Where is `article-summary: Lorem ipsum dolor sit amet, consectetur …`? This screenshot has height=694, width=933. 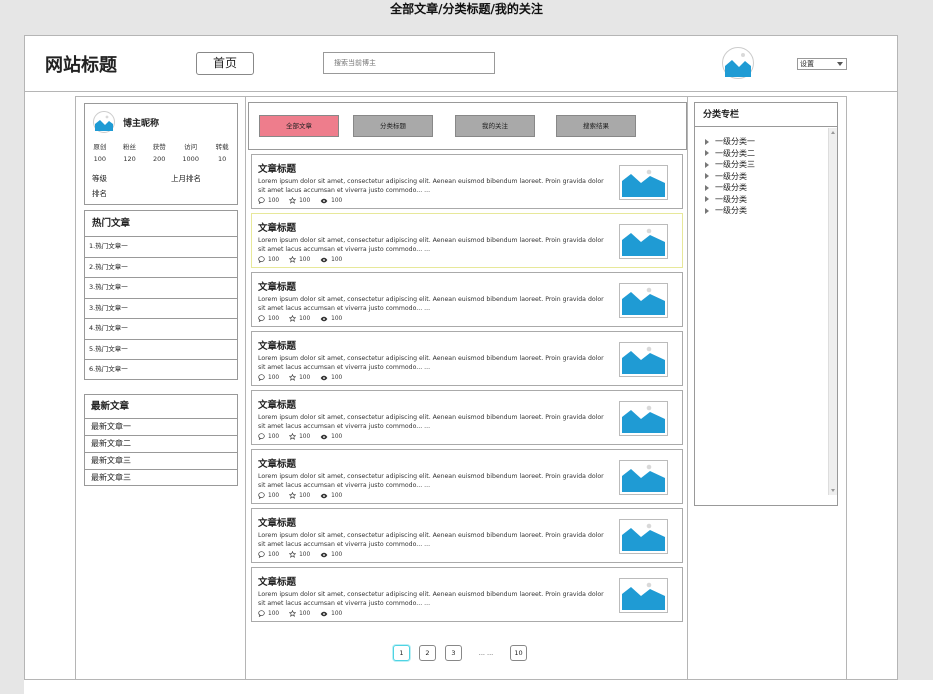
article-summary: Lorem ipsum dolor sit amet, consectetur … is located at coordinates (431, 481).